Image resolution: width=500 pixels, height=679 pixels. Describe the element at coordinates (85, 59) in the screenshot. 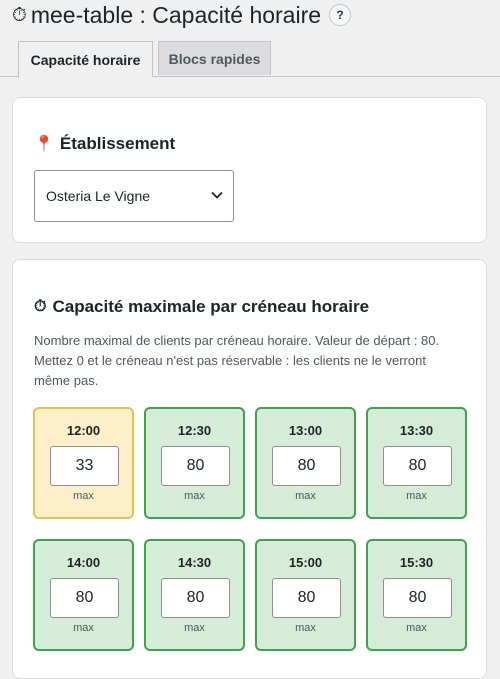

I see `tab-capacite-horaire: Capacité horaire` at that location.